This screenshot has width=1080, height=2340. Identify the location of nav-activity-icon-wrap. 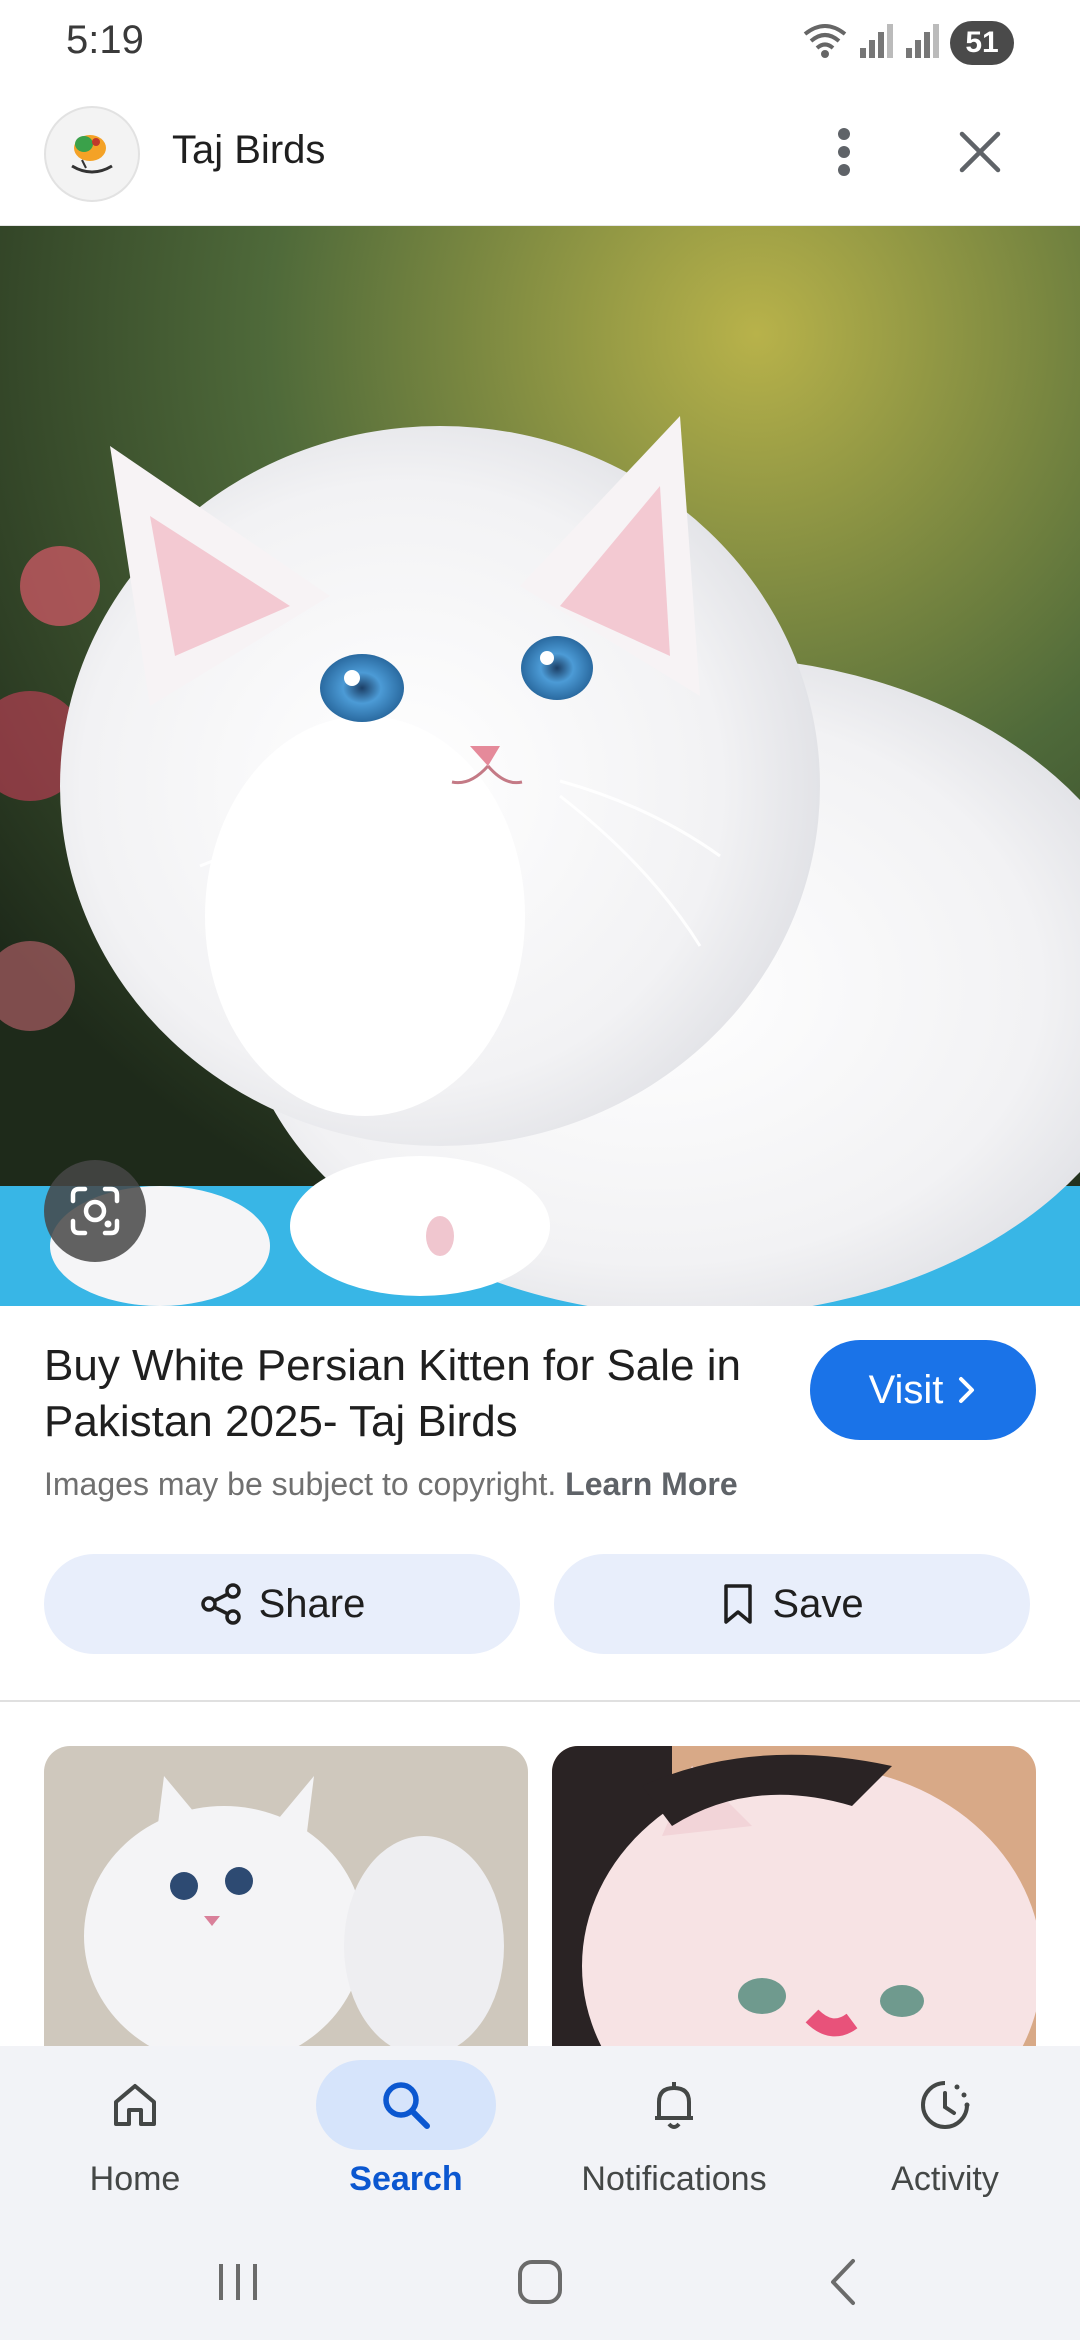
(945, 2105).